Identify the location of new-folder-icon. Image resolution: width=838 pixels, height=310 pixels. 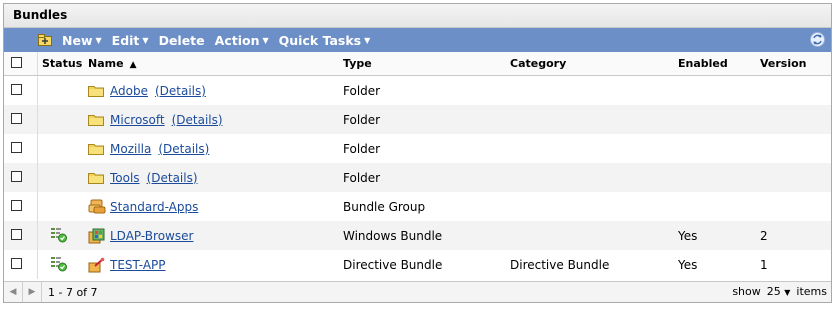
(45, 40).